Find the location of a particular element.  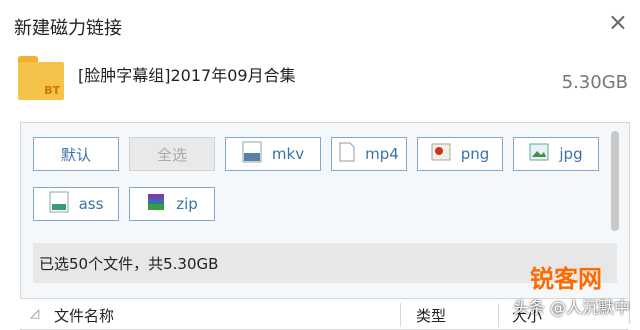

dialog-title: 新建磁力链接 is located at coordinates (68, 28).